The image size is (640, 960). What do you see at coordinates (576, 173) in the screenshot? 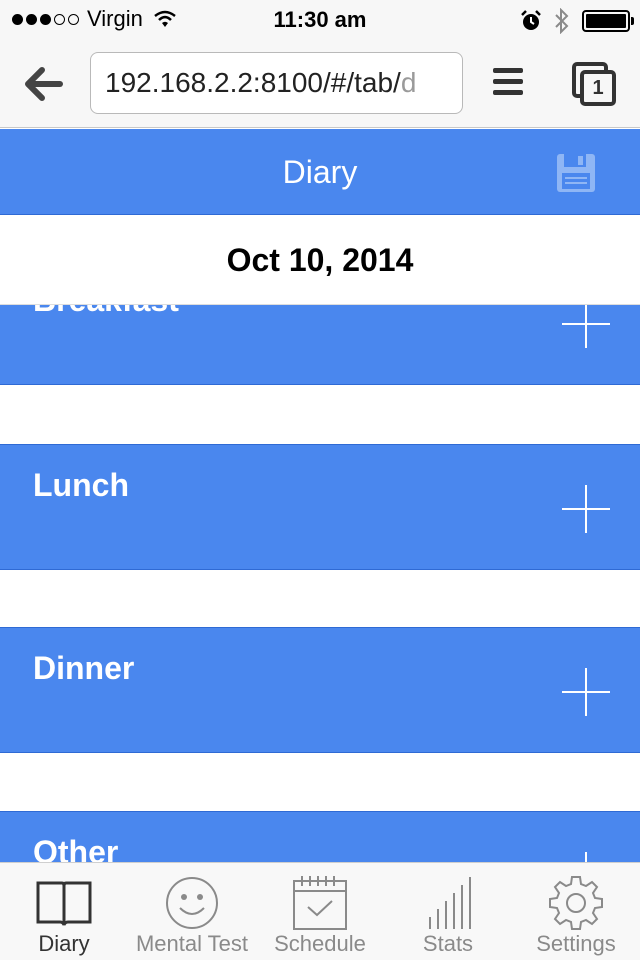
I see `save-icon` at bounding box center [576, 173].